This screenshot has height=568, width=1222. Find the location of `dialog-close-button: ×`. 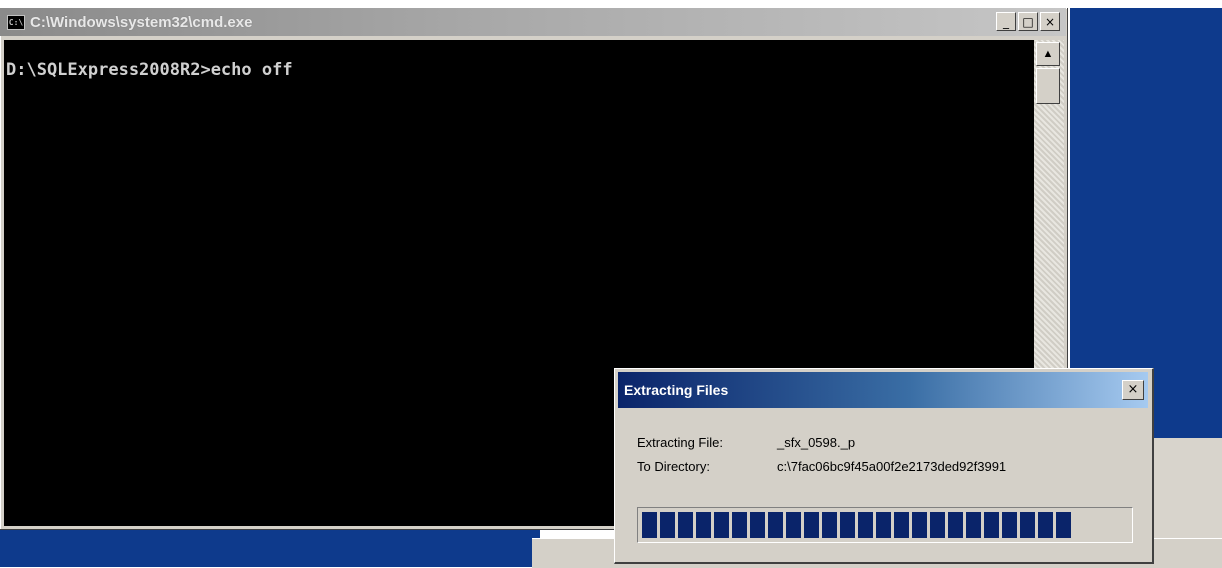

dialog-close-button: × is located at coordinates (1133, 390).